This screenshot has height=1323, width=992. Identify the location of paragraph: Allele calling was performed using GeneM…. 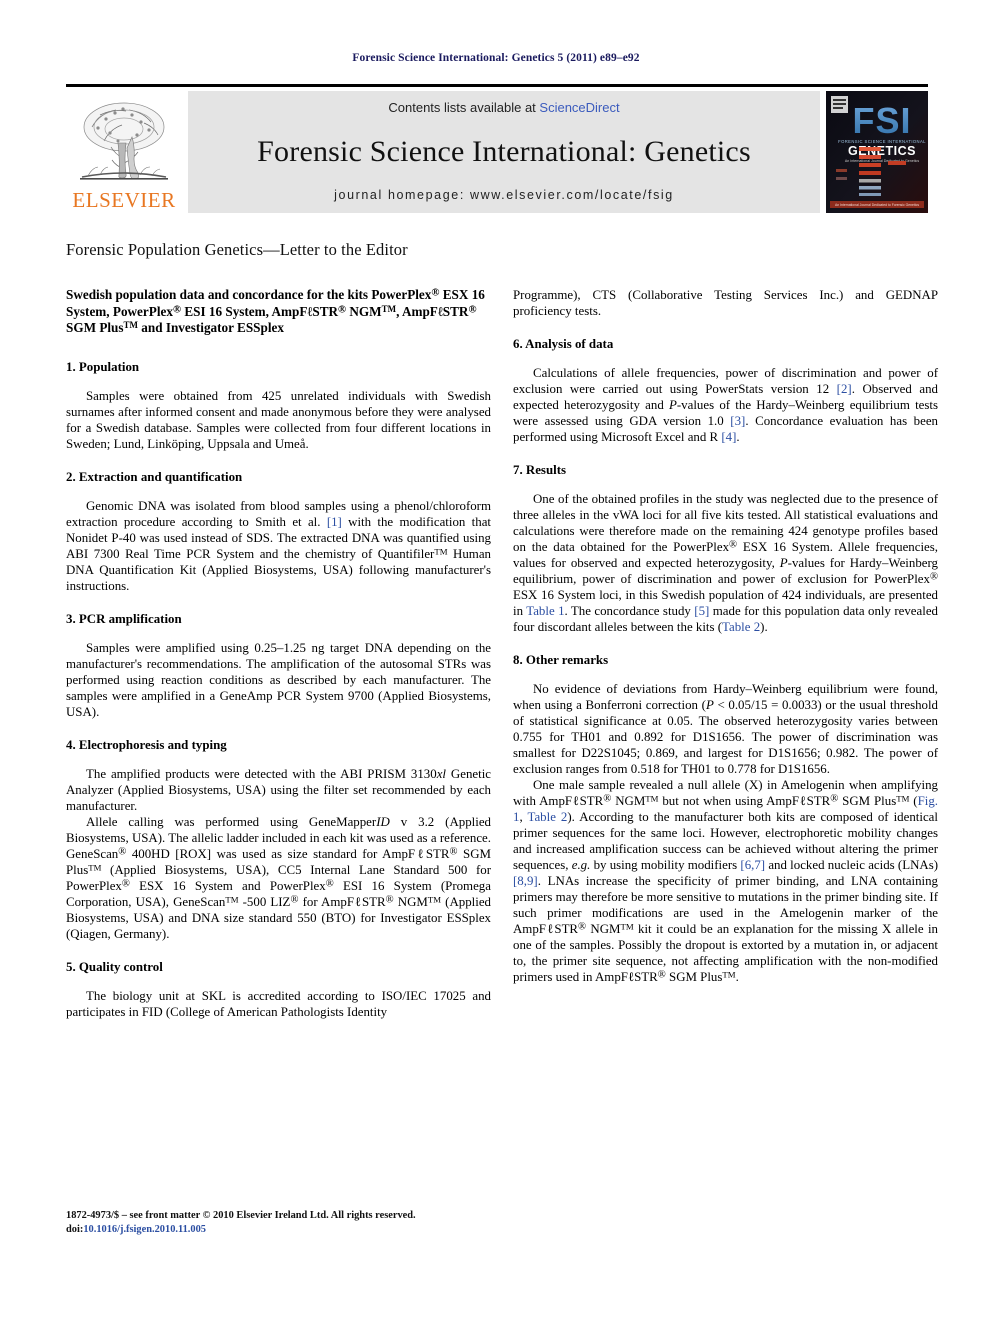
(278, 877).